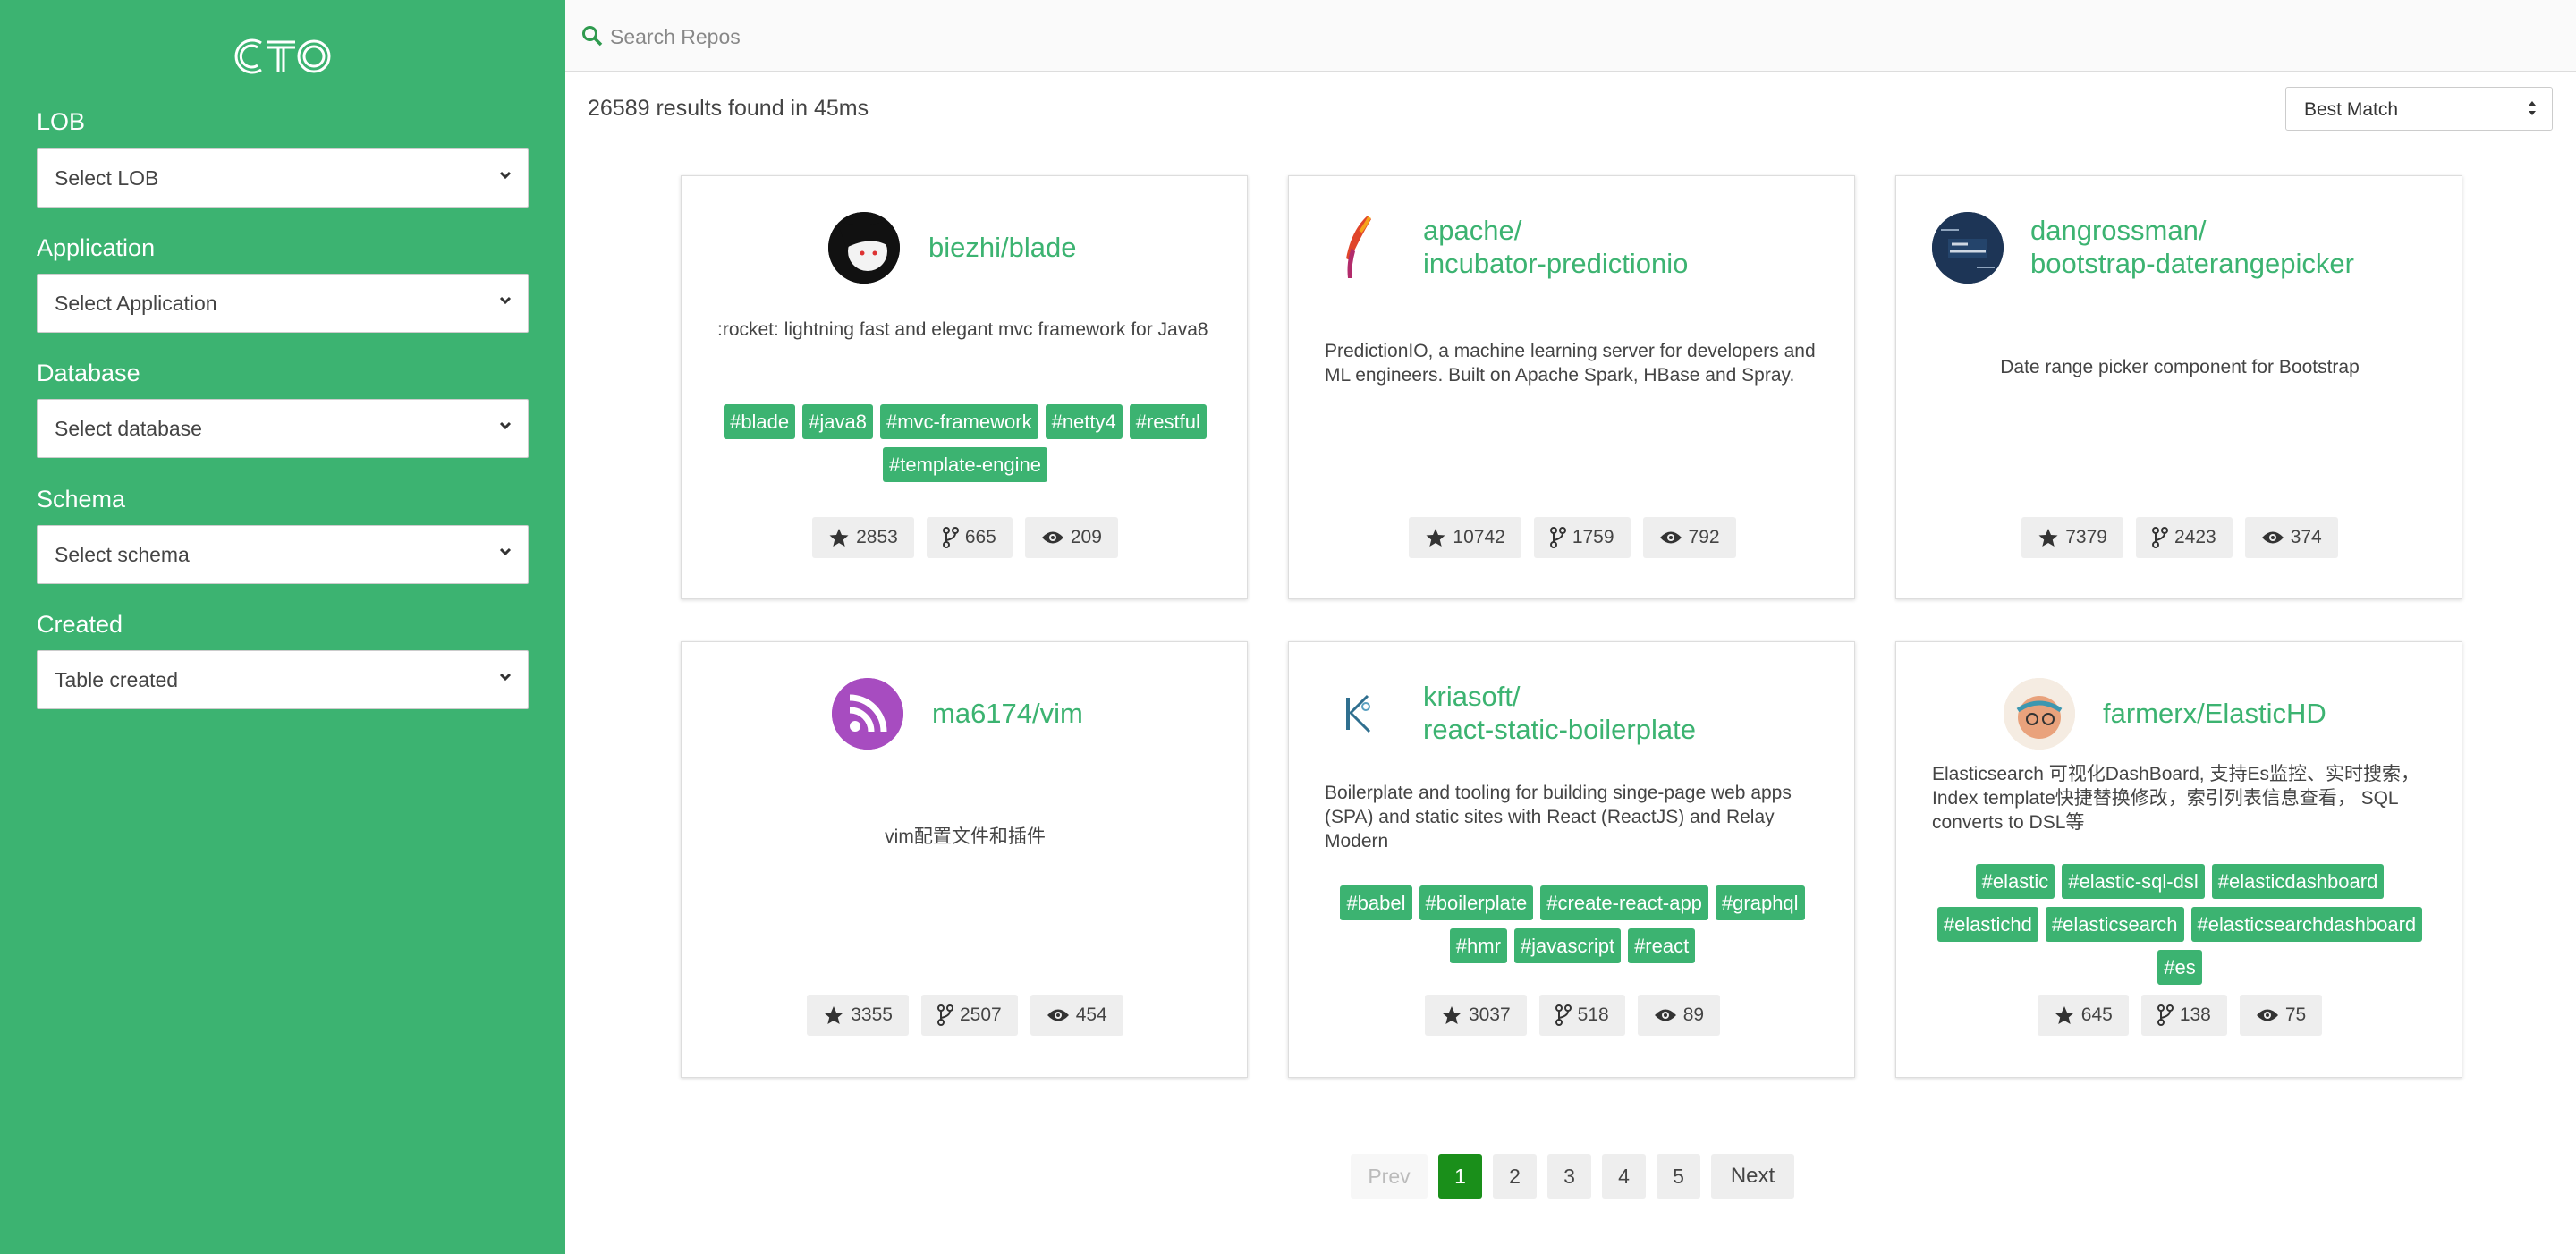  I want to click on stars-count: 2853, so click(877, 537).